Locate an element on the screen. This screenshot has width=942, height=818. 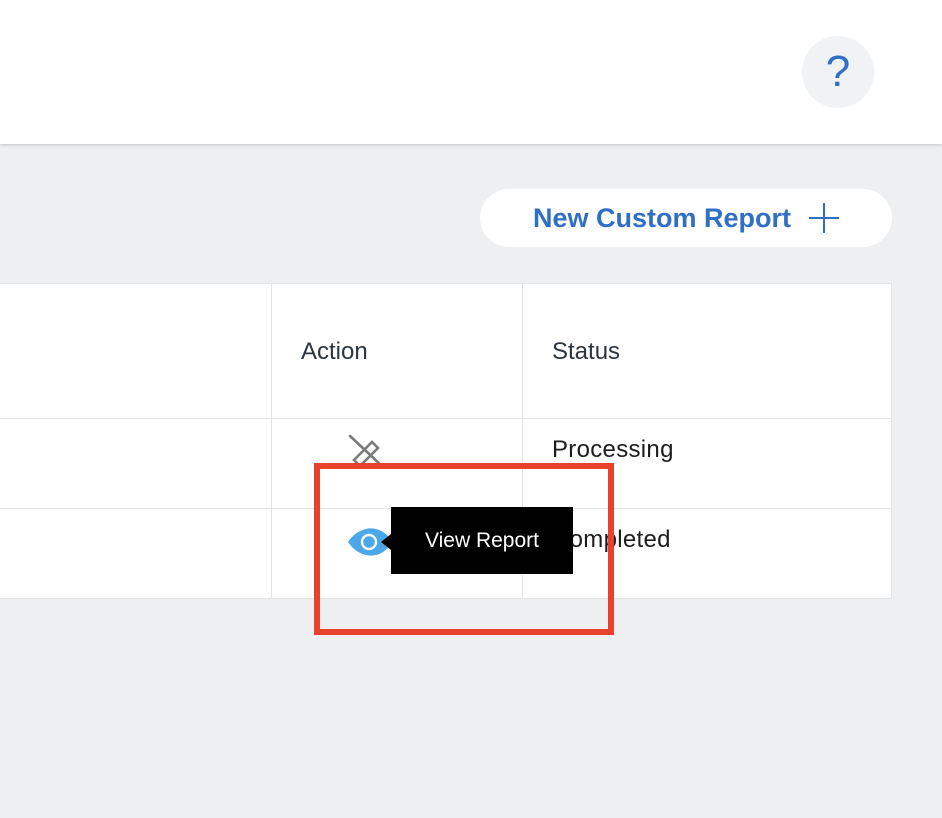
plus-icon is located at coordinates (824, 218).